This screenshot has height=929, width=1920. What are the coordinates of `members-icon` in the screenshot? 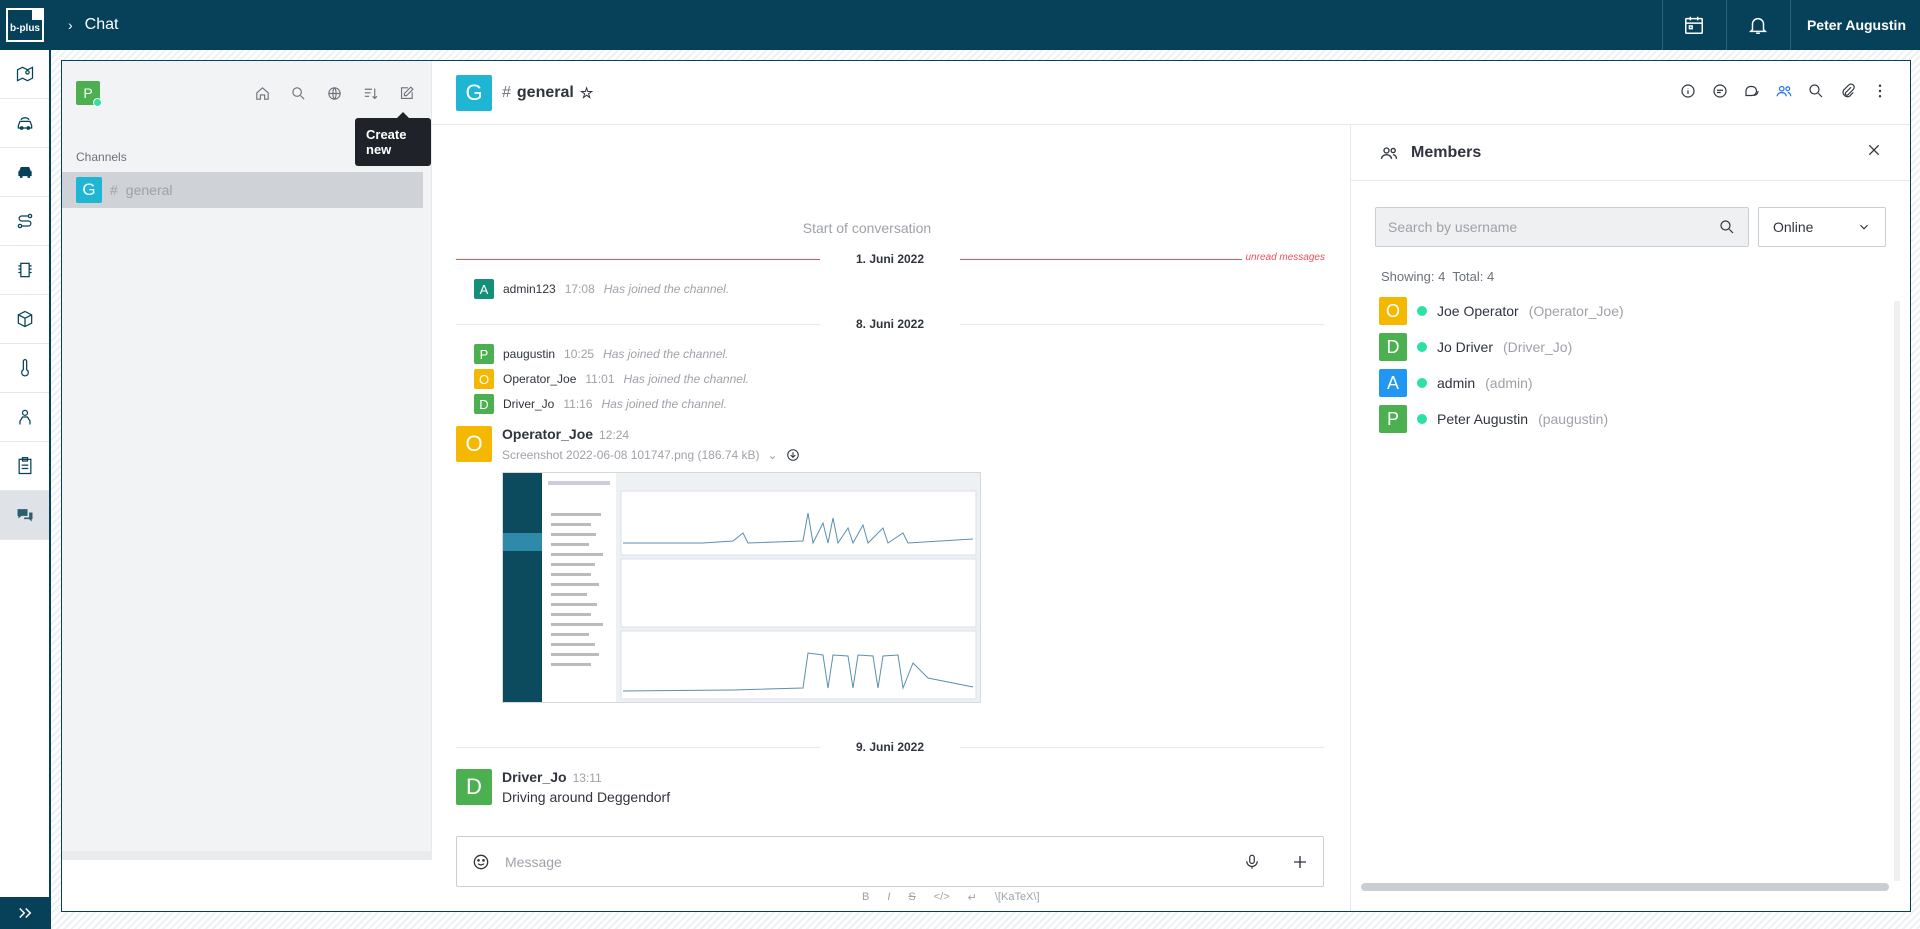 It's located at (1784, 91).